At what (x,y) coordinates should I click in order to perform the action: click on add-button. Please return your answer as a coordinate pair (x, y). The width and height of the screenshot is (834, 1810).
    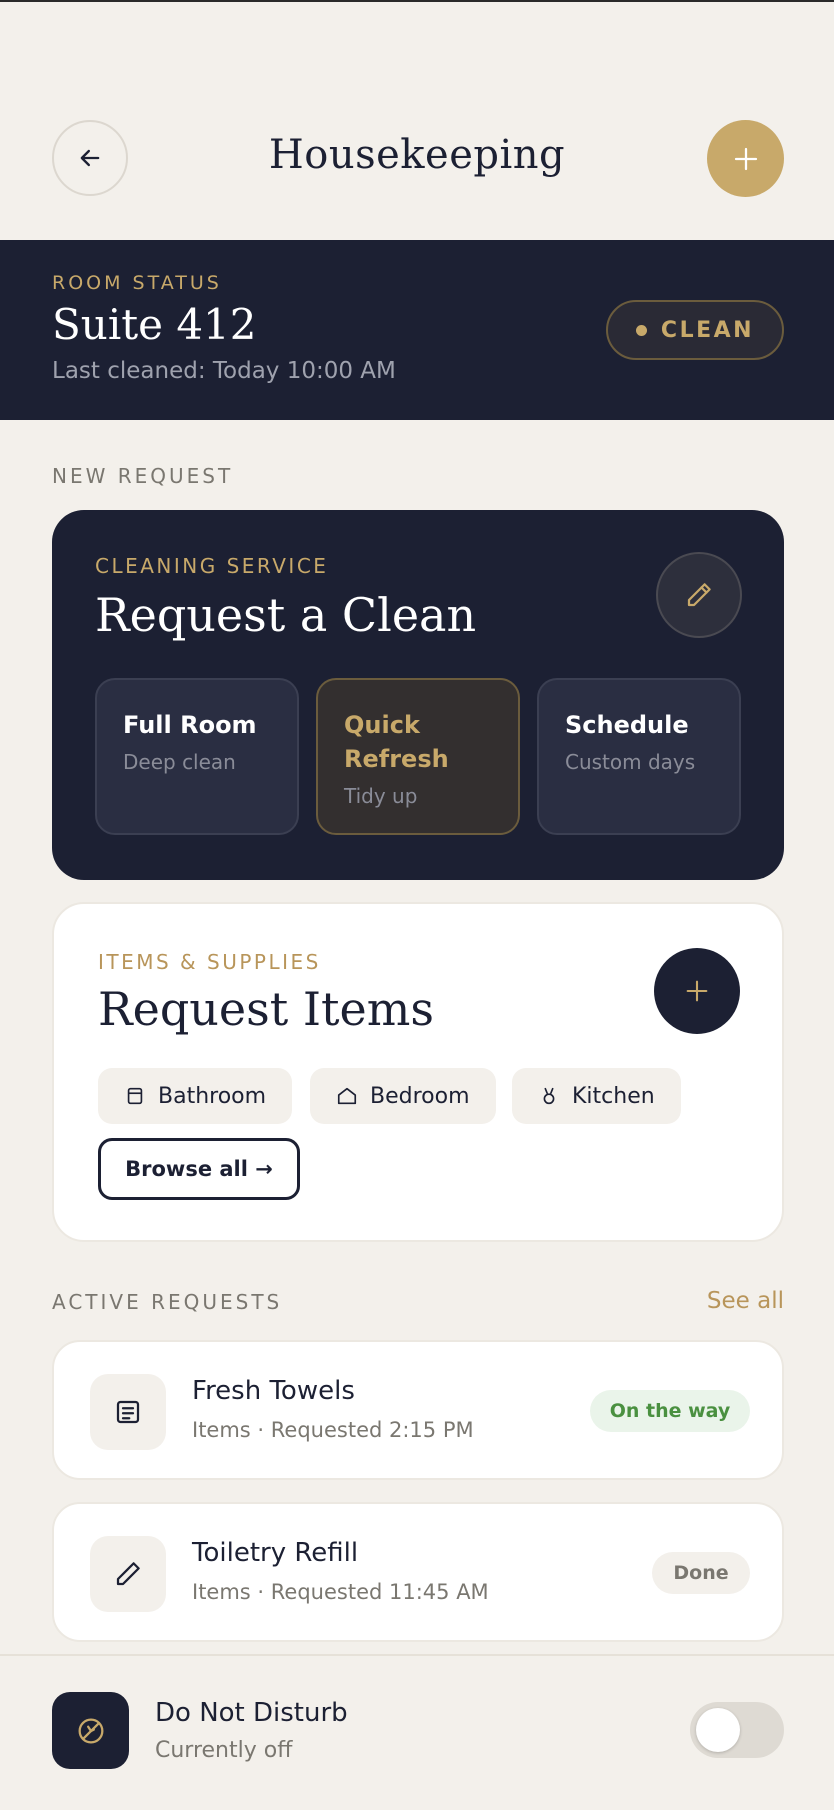
    Looking at the image, I should click on (745, 158).